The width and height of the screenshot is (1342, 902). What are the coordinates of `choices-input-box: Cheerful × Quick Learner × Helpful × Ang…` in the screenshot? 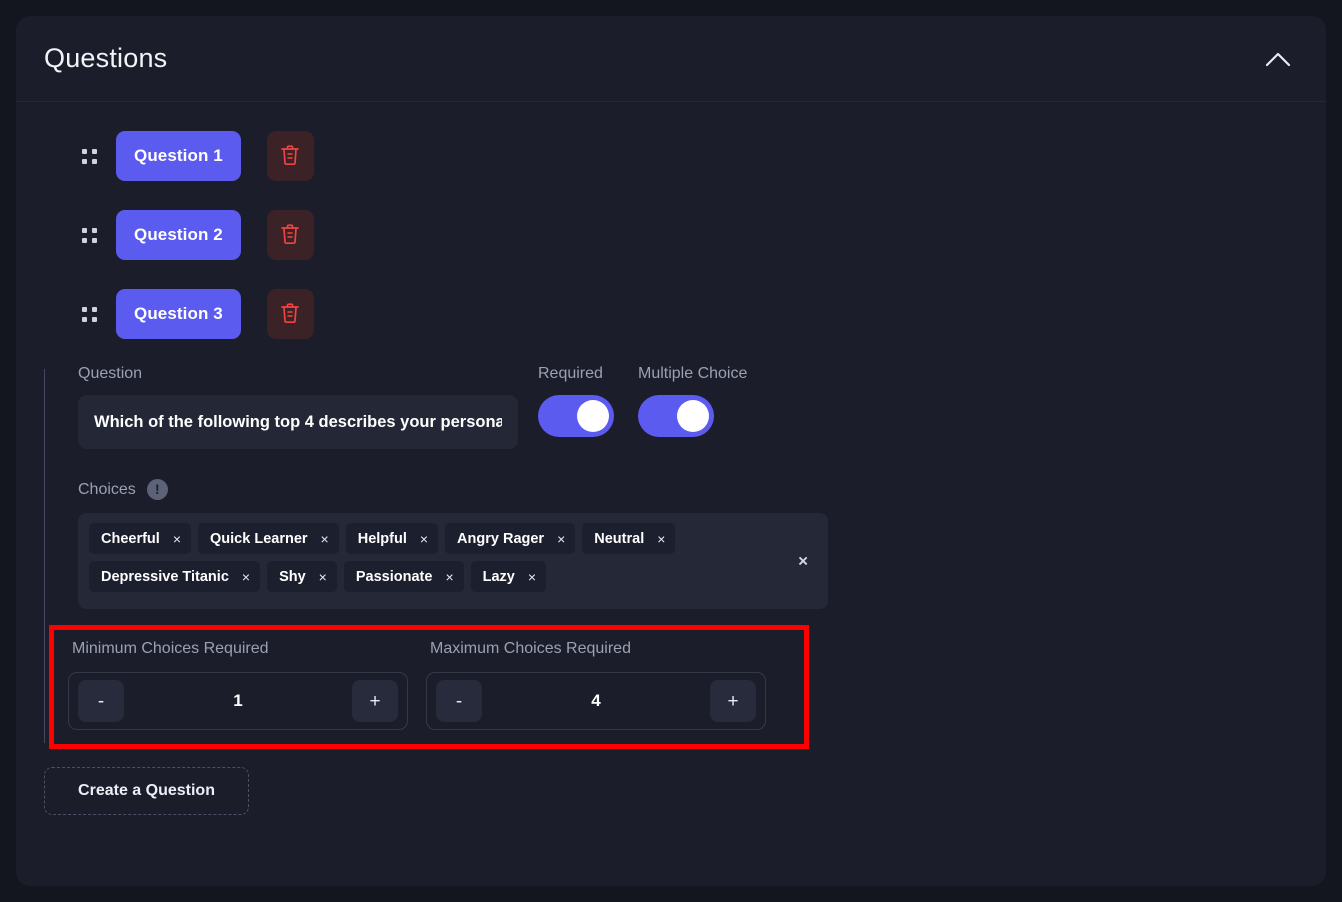 It's located at (453, 561).